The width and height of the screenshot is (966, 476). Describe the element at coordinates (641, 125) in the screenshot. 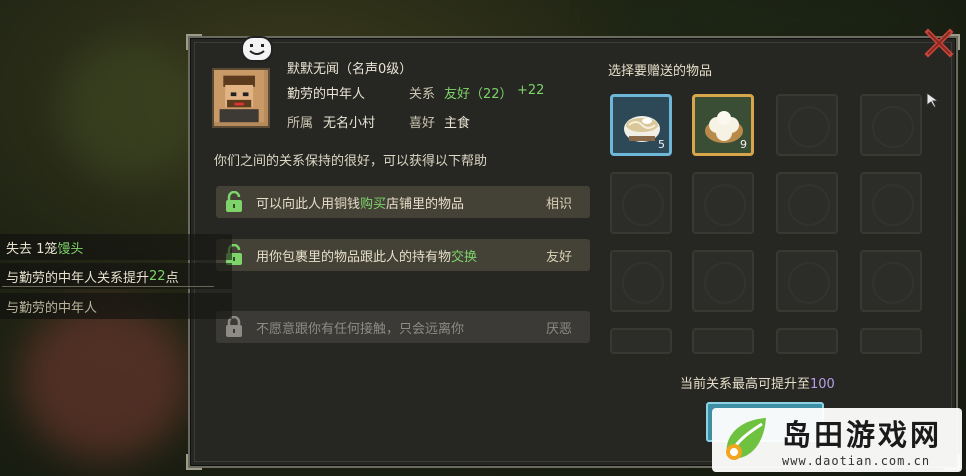

I see `gift-slot: 5` at that location.